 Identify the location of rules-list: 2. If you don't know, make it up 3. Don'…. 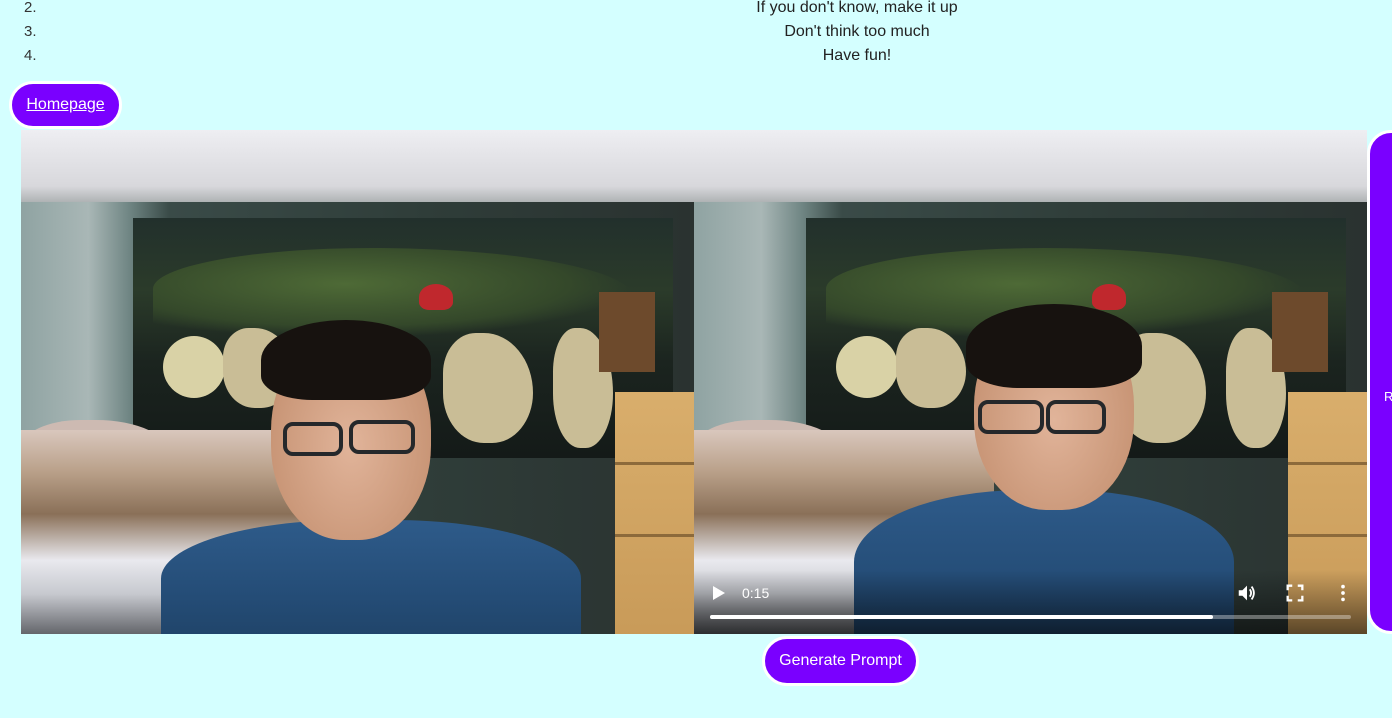
(696, 34).